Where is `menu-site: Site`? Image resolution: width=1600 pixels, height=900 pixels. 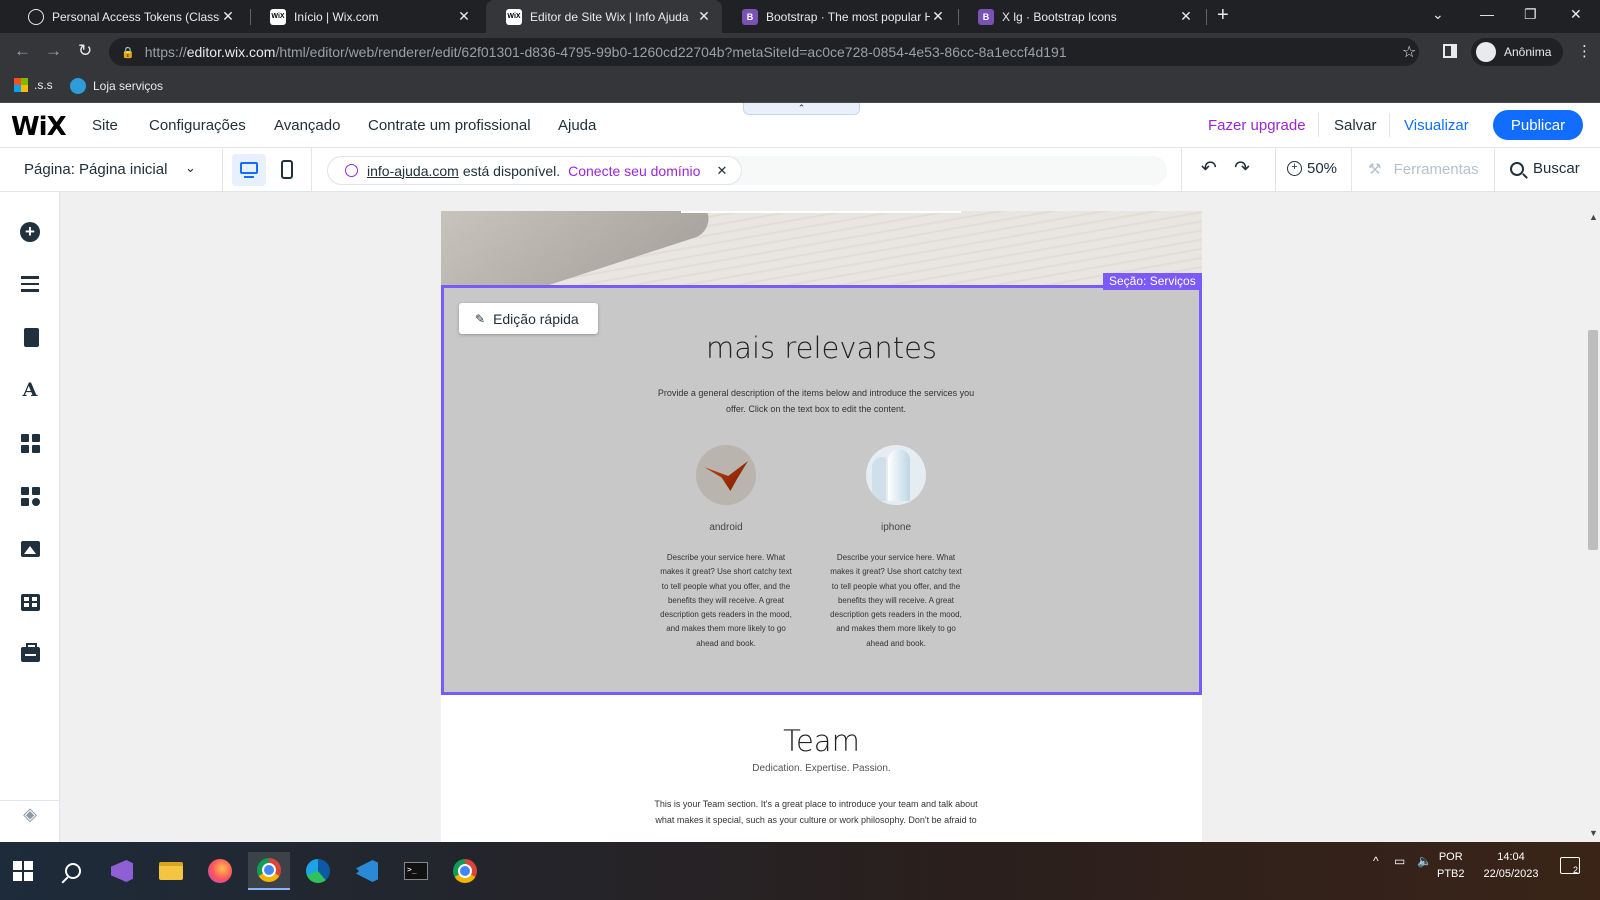 menu-site: Site is located at coordinates (105, 125).